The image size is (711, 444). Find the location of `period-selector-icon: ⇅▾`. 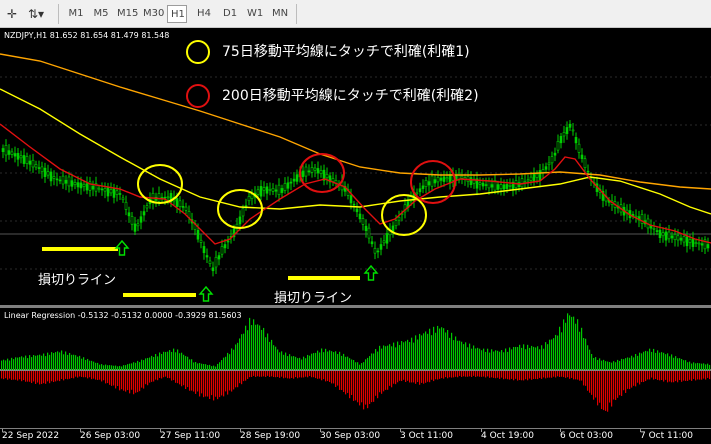

period-selector-icon: ⇅▾ is located at coordinates (36, 14).